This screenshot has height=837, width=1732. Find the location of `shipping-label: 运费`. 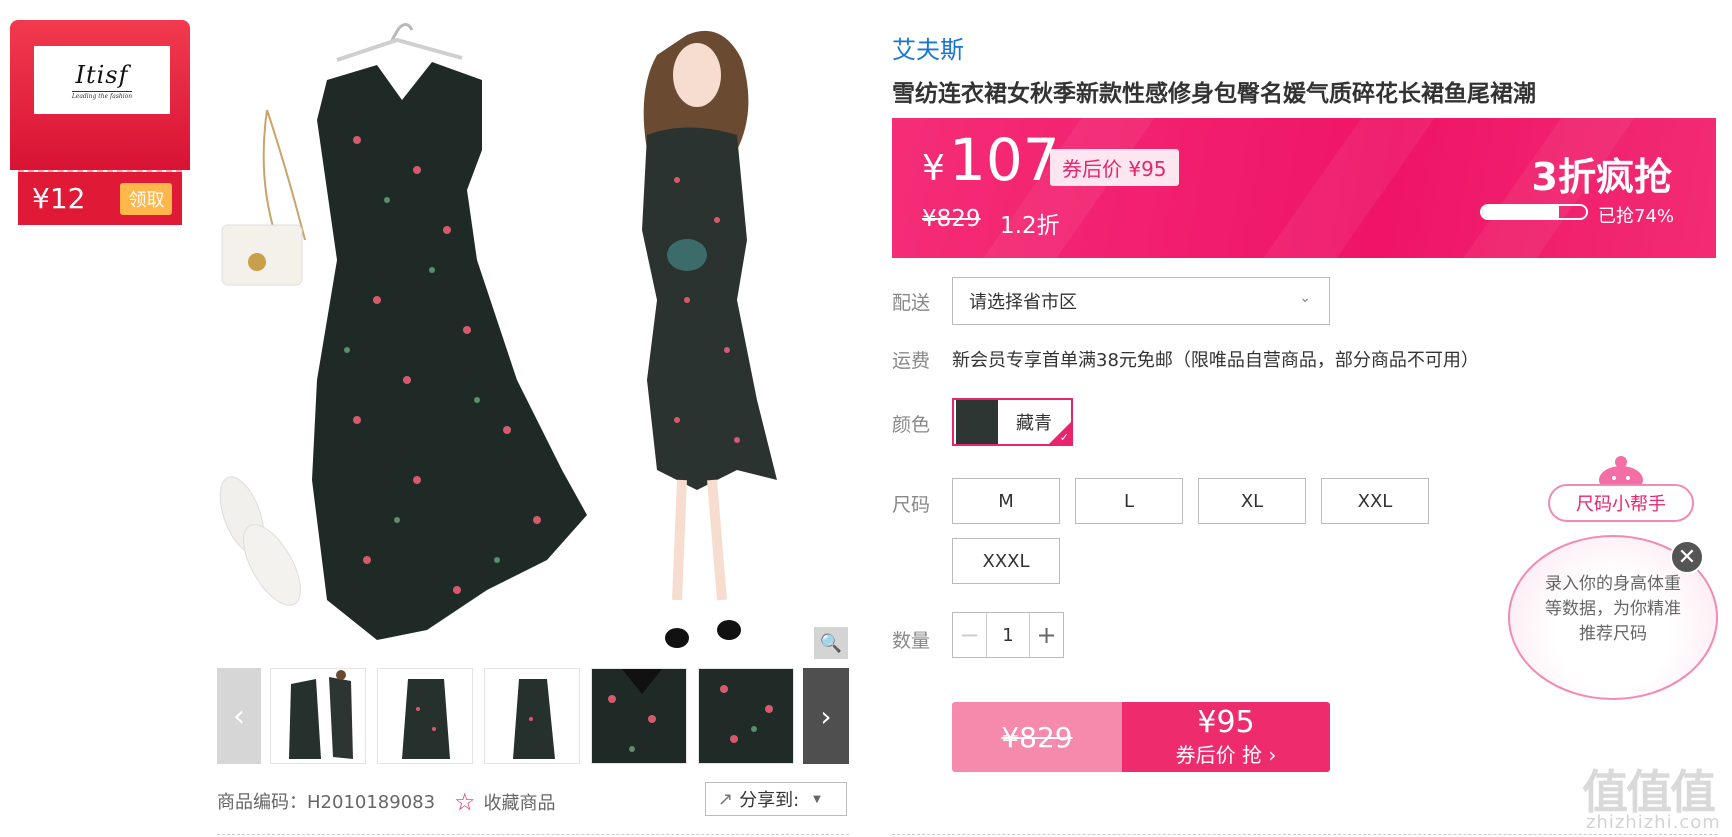

shipping-label: 运费 is located at coordinates (911, 361).